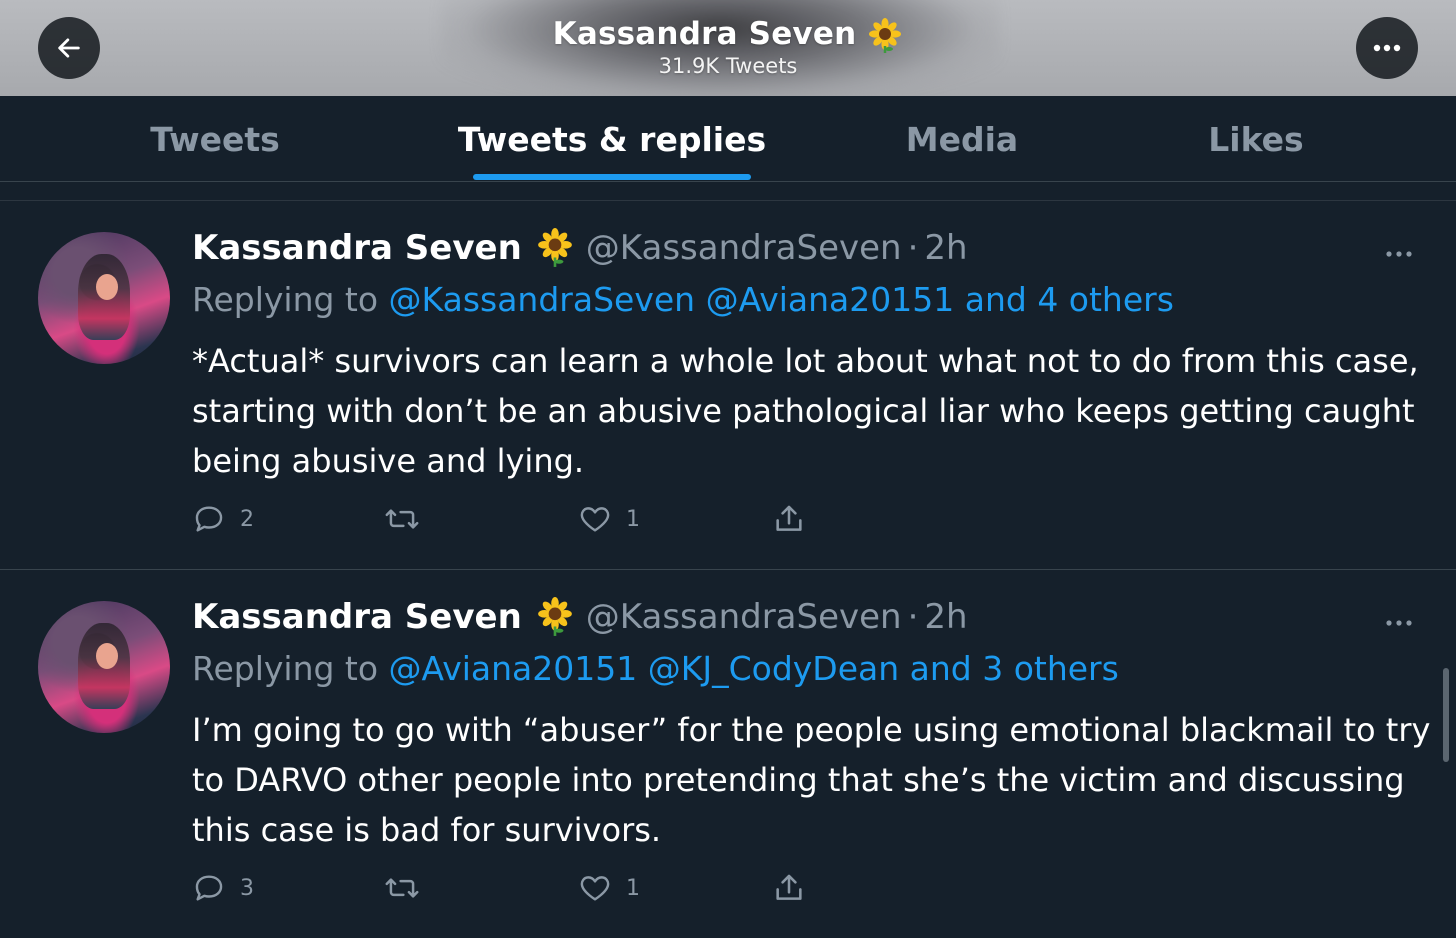  I want to click on tab-tweets-and-replies: Tweets & replies, so click(612, 139).